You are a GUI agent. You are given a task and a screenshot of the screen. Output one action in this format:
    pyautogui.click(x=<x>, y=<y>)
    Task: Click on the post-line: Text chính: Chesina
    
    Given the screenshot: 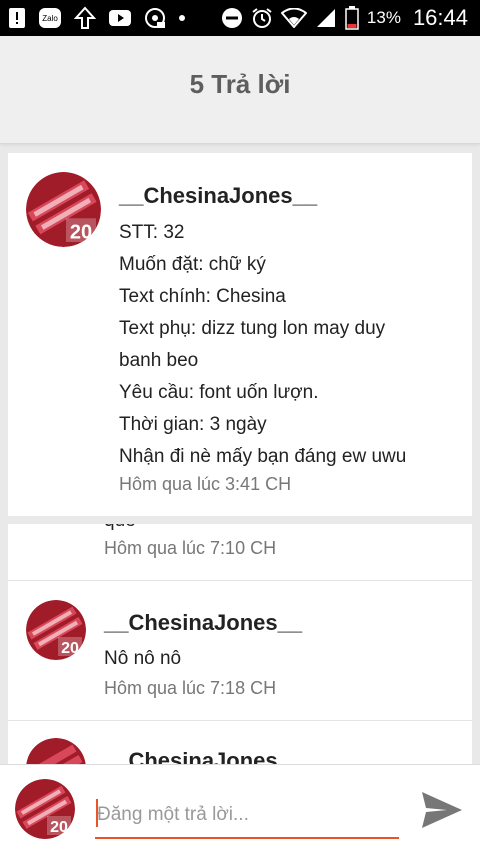 What is the action you would take?
    pyautogui.click(x=202, y=296)
    